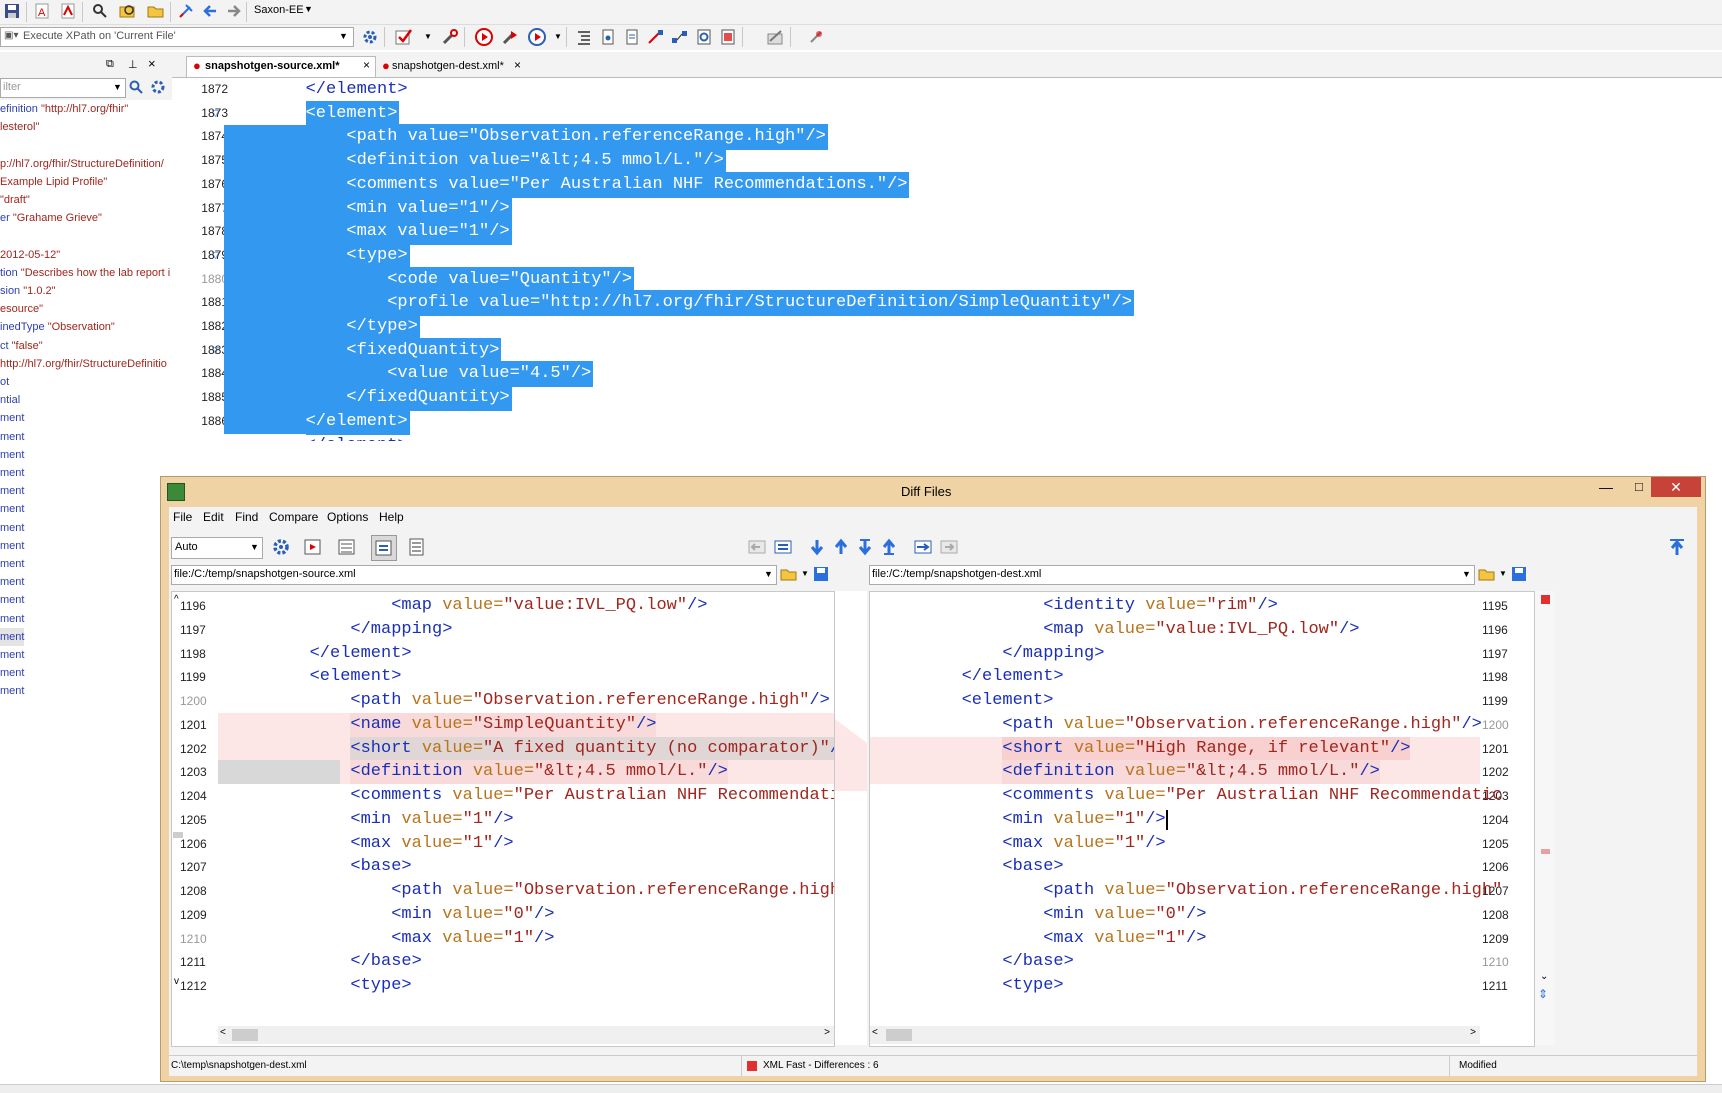  Describe the element at coordinates (899, 1035) in the screenshot. I see `scrollbar-thumb` at that location.